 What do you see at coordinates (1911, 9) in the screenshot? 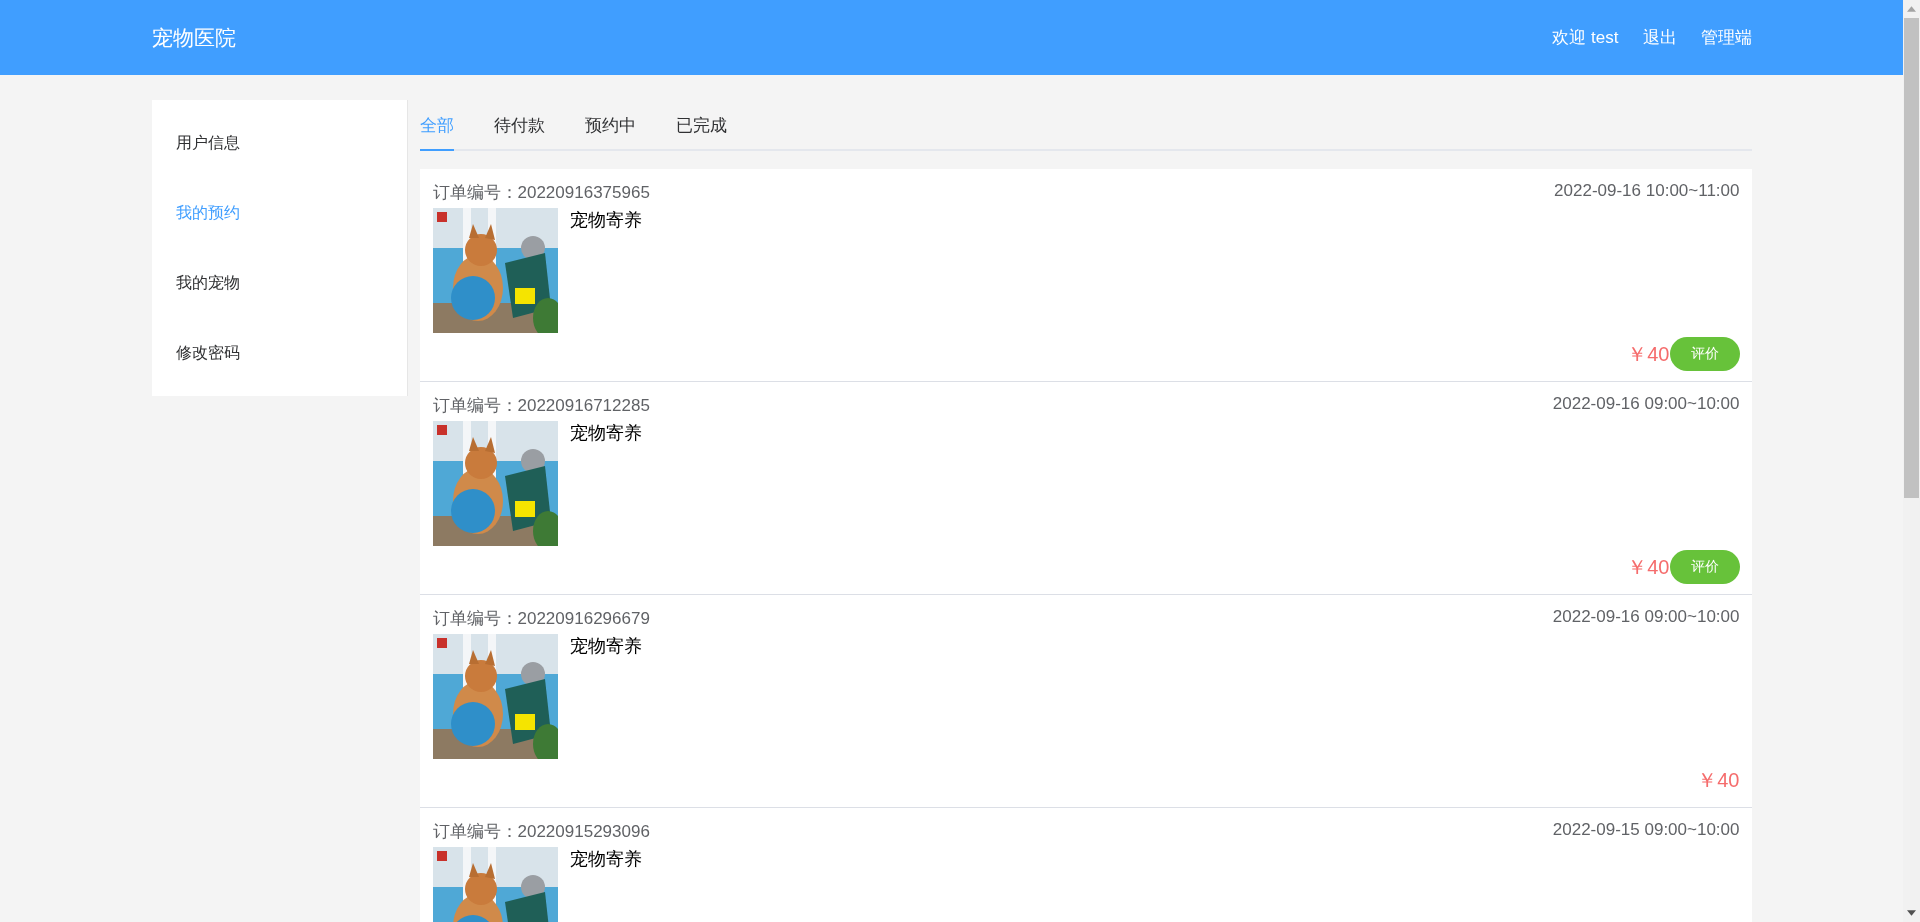
I see `scroll-up-icon` at bounding box center [1911, 9].